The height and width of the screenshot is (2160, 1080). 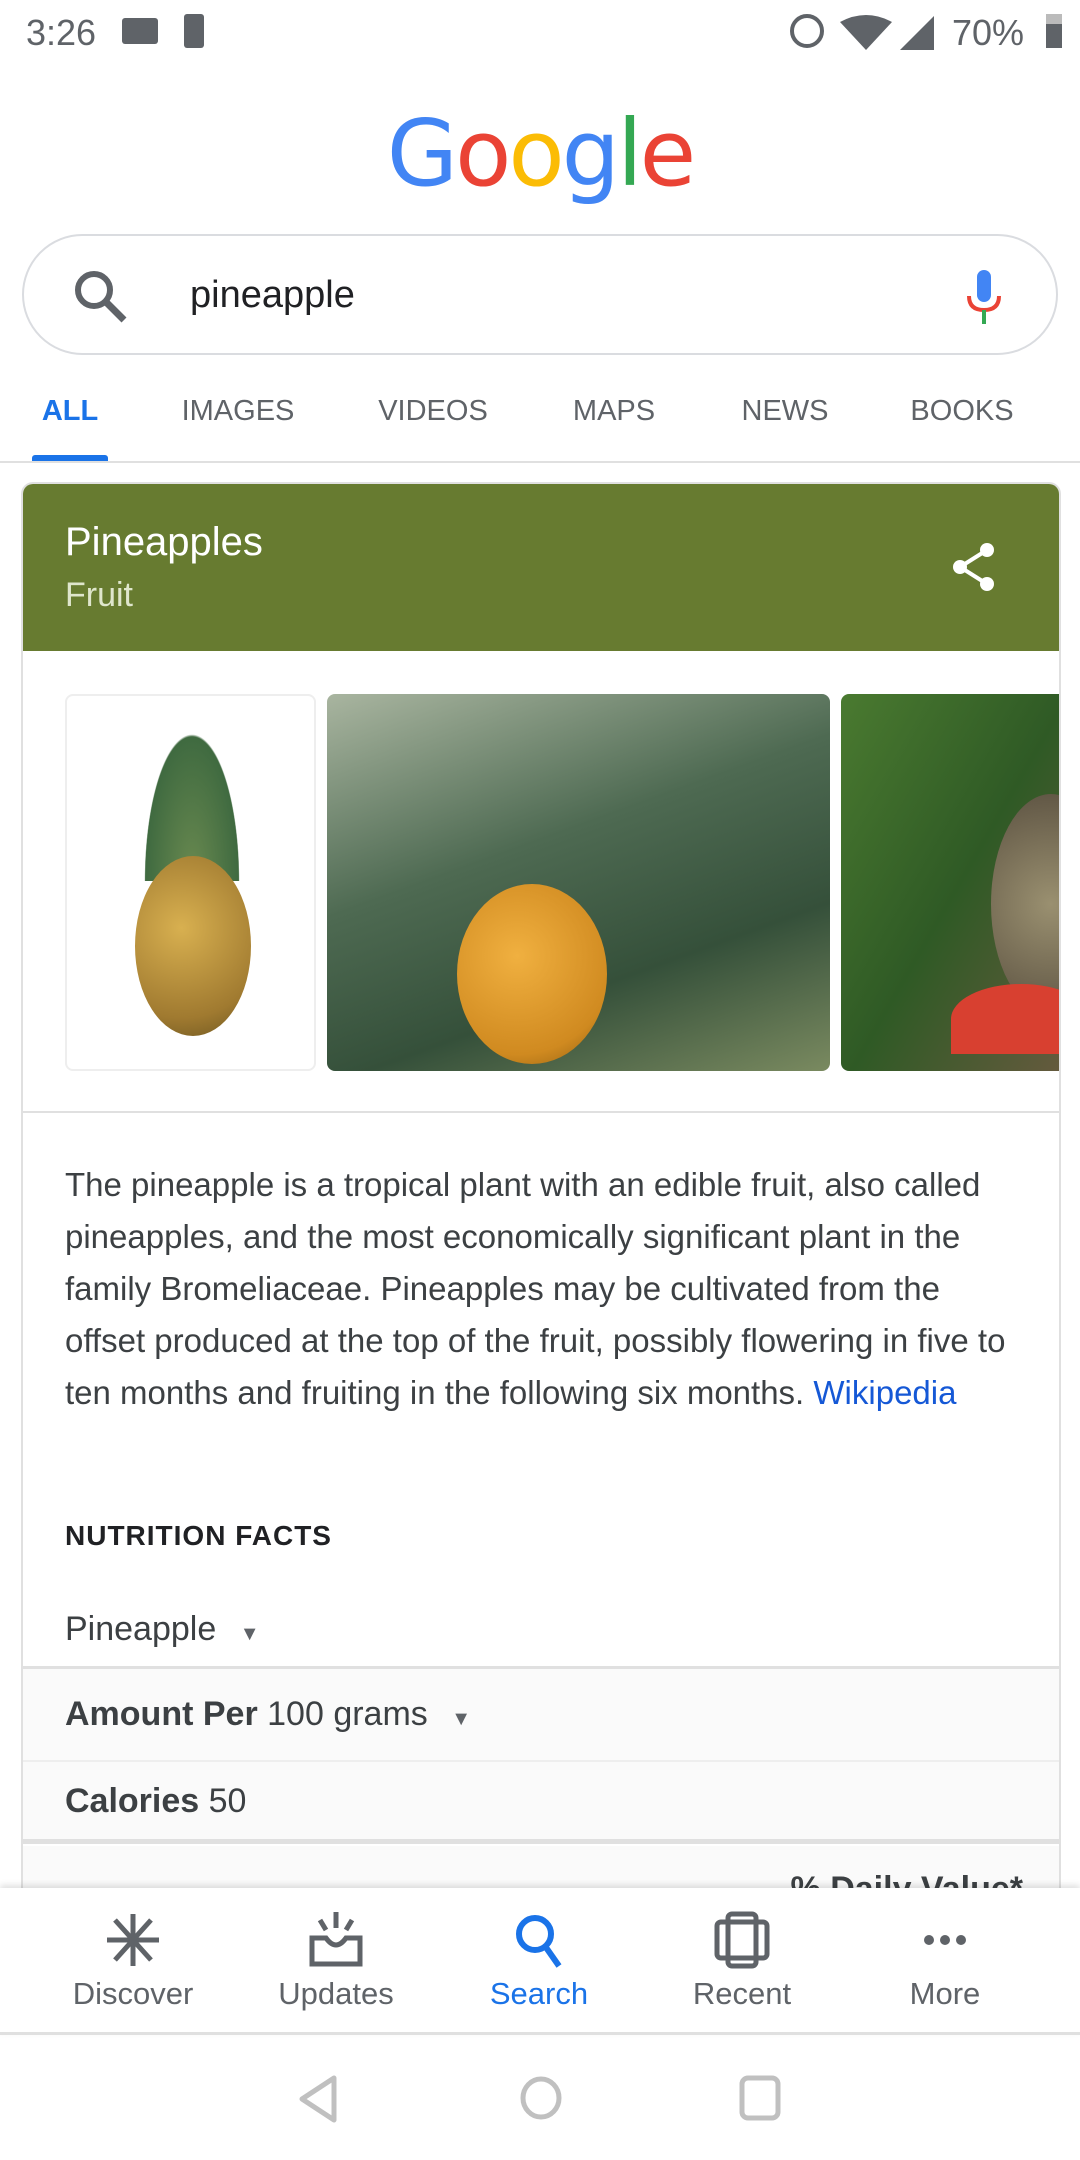 What do you see at coordinates (347, 1714) in the screenshot?
I see `amount-value: 100 grams` at bounding box center [347, 1714].